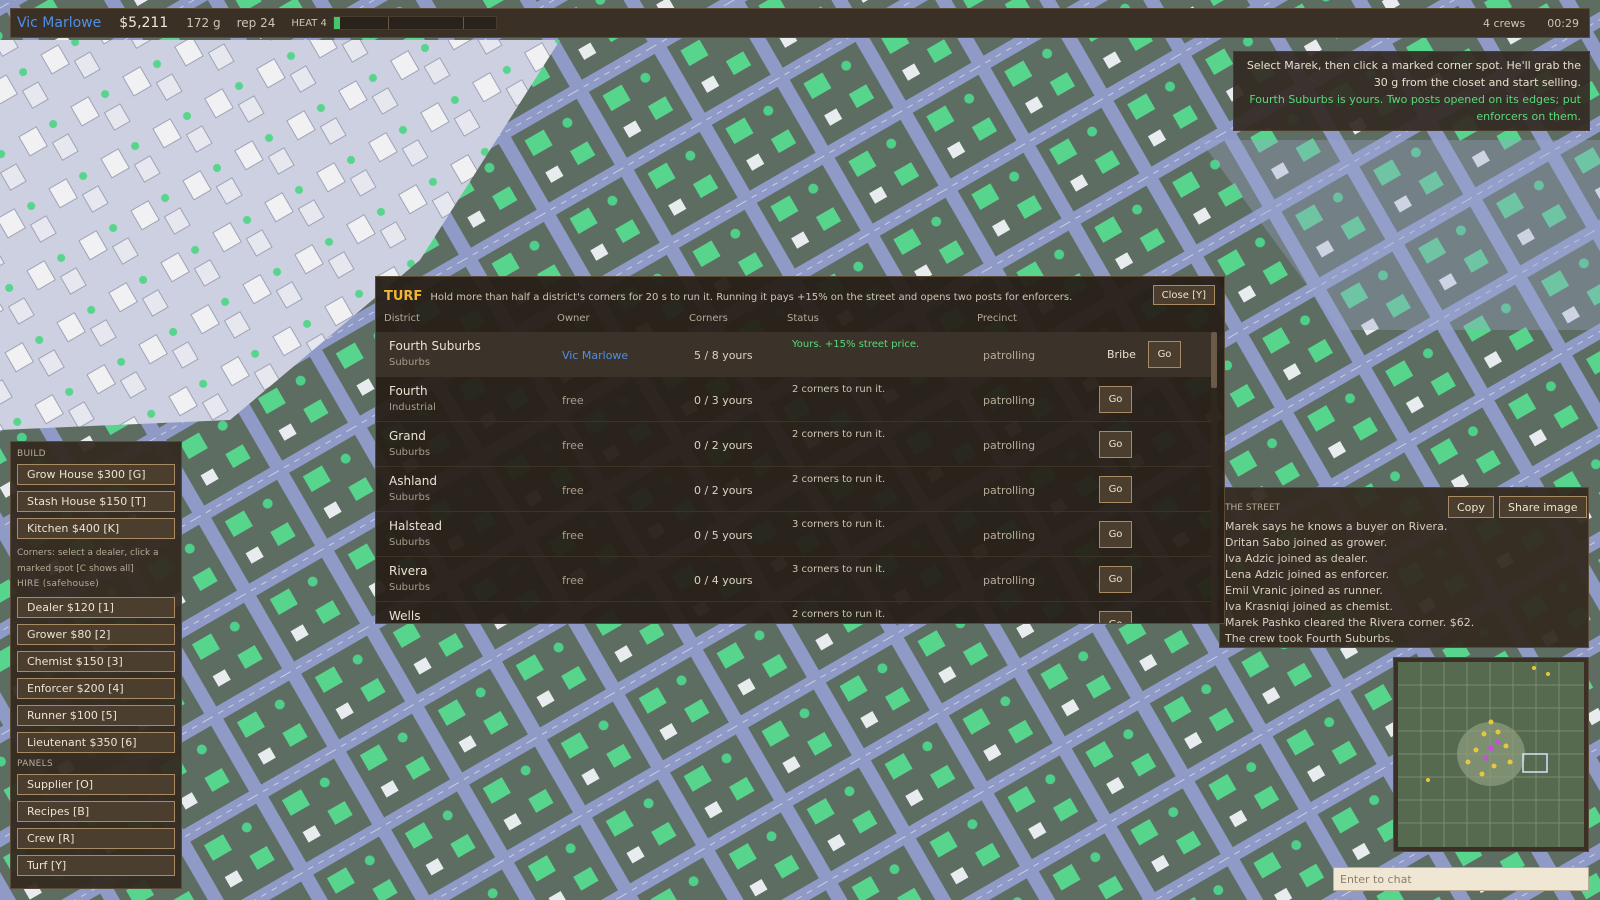  I want to click on table-row: Wells 2 corners to run it. Go, so click(794, 612).